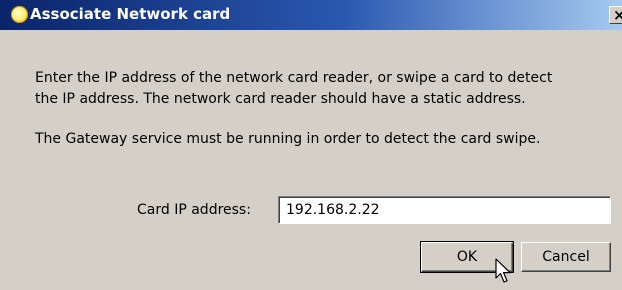  I want to click on cancel-button: Cancel, so click(566, 257).